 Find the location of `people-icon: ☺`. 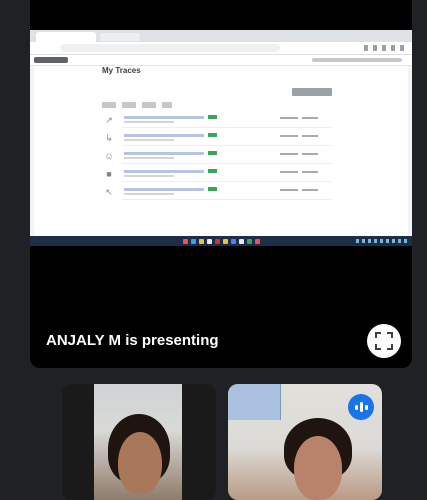

people-icon: ☺ is located at coordinates (109, 156).